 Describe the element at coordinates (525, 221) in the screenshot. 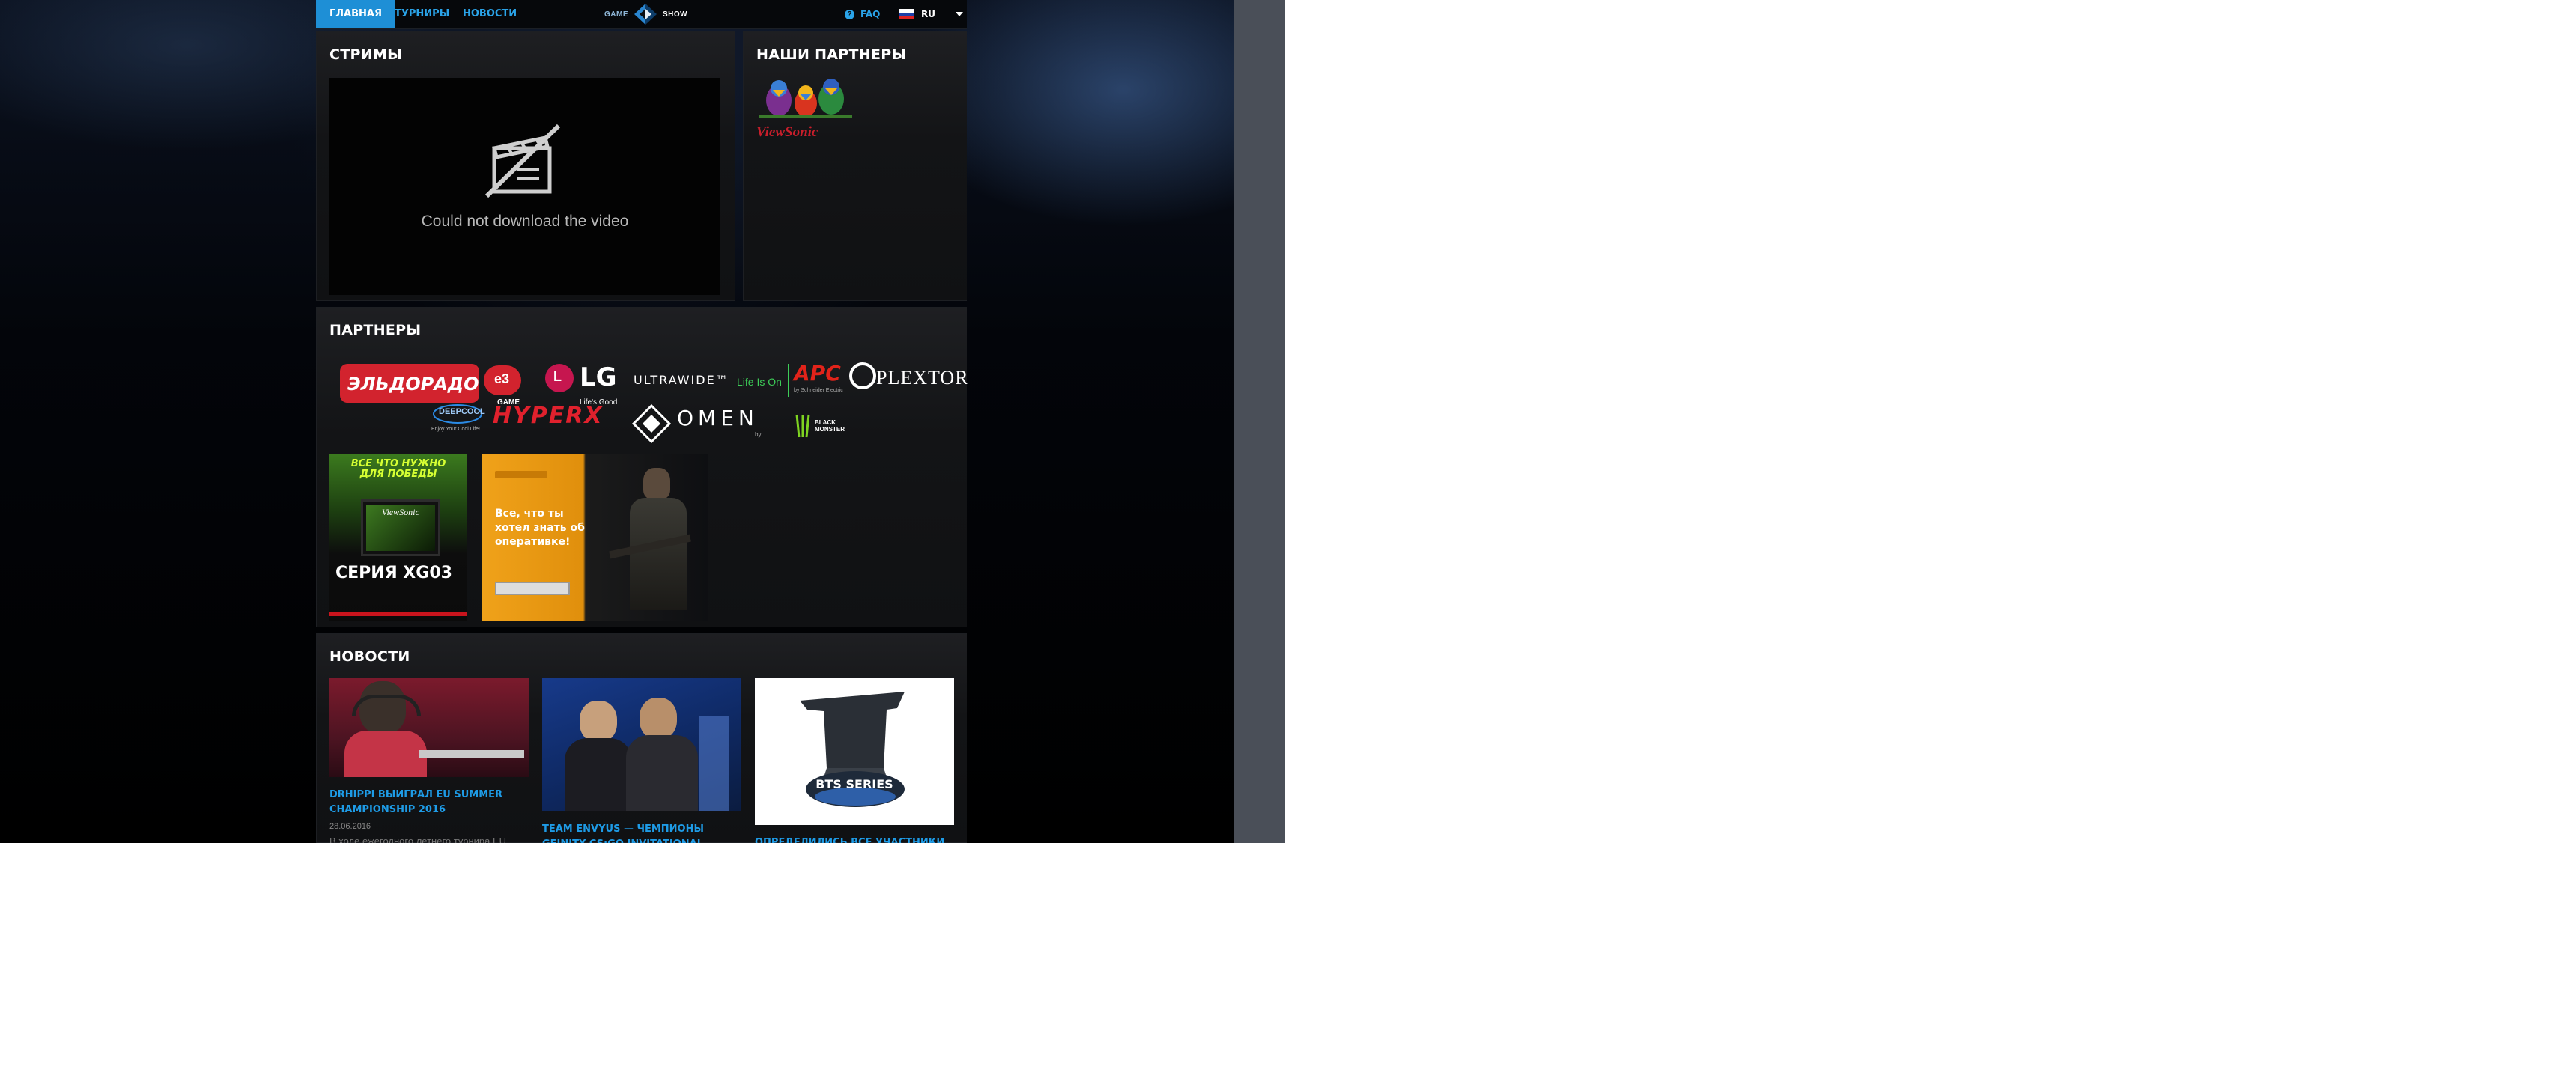

I see `video-error-message: Could not download the video` at that location.